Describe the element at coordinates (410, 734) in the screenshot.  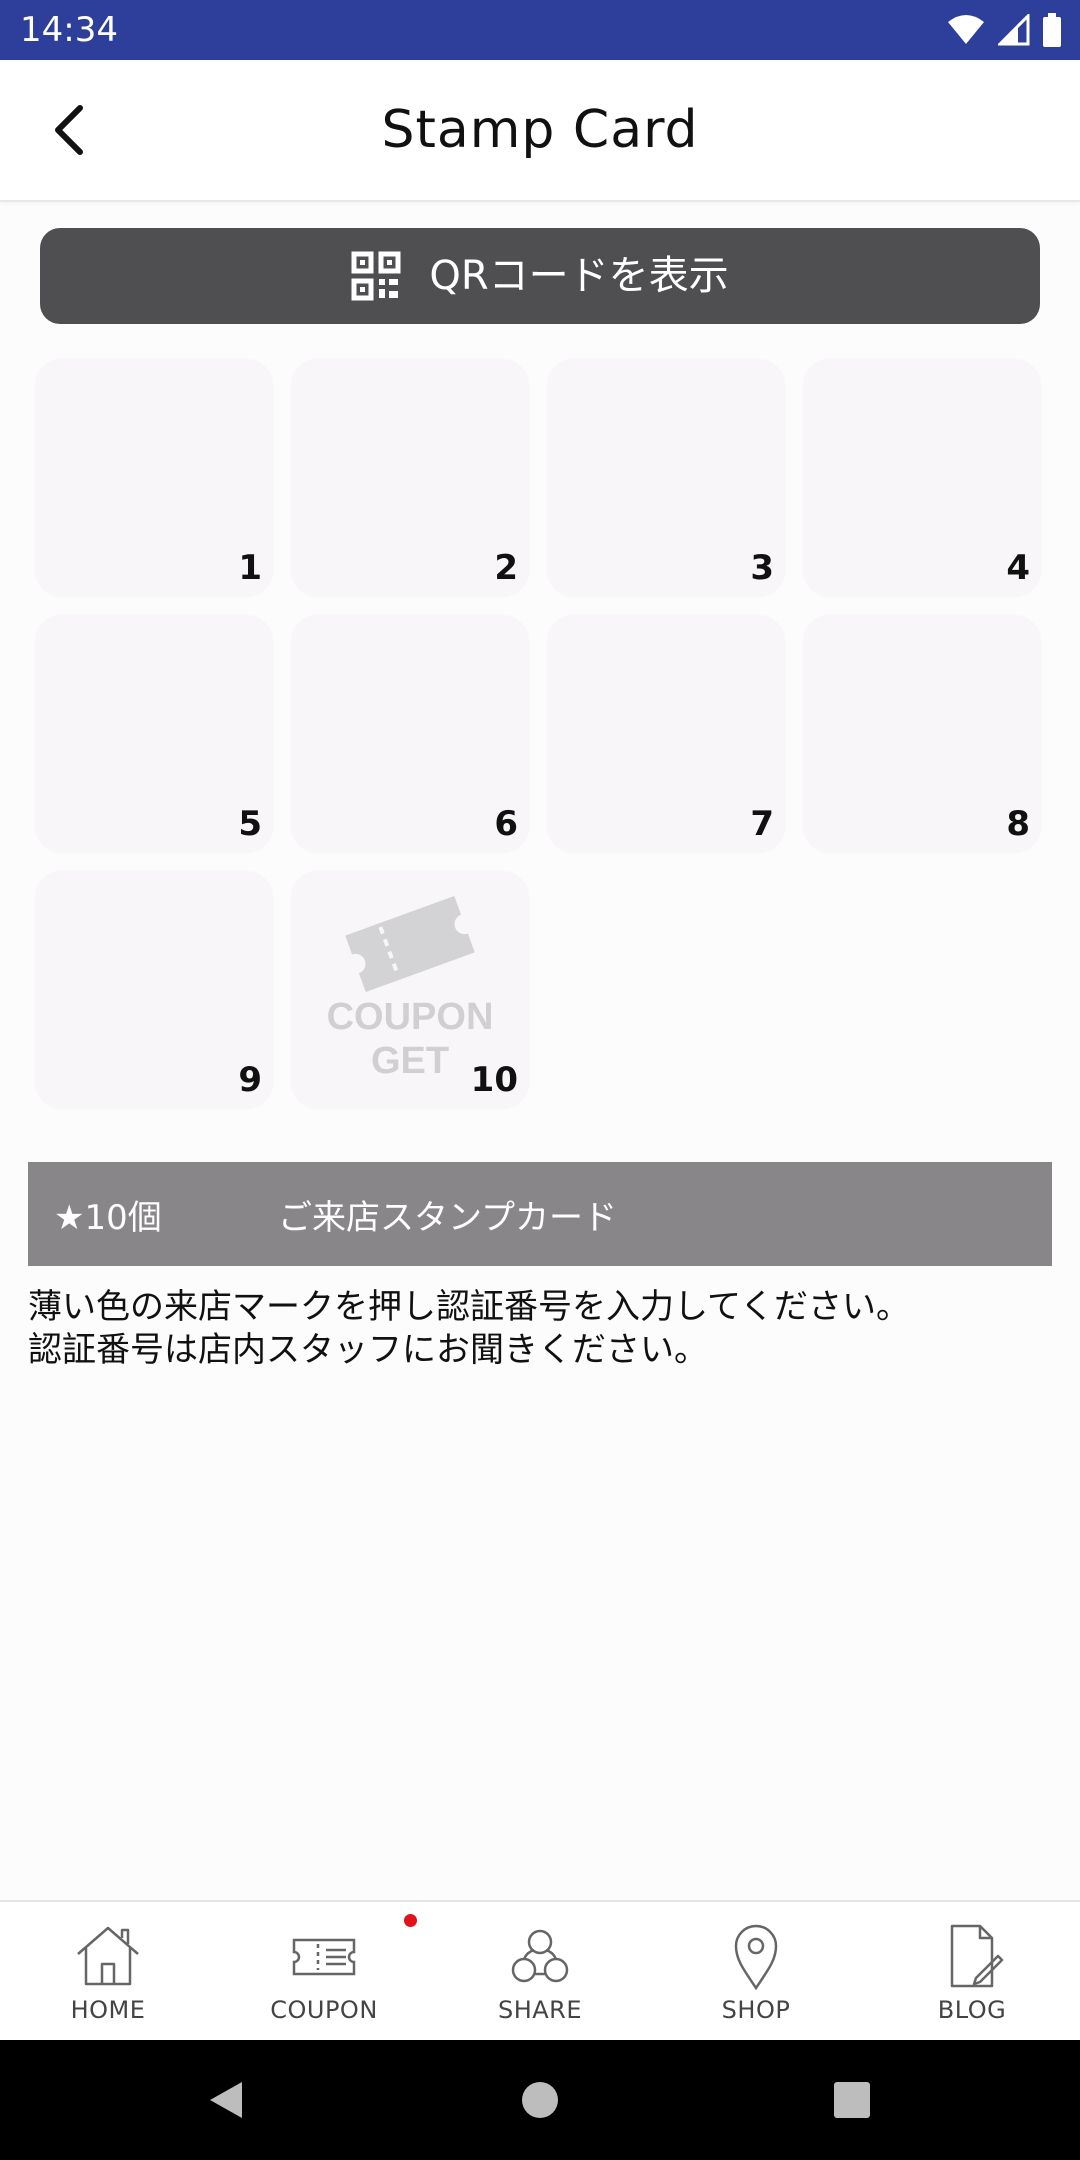
I see `stamp-slot-6: 6` at that location.